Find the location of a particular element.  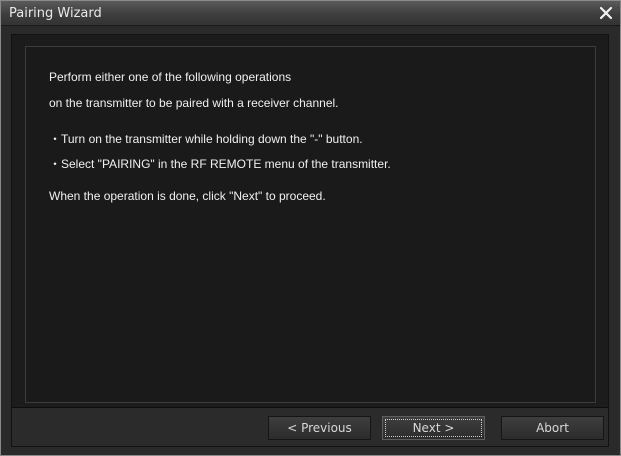

button-bar: < Previous Next > Abort is located at coordinates (310, 426).